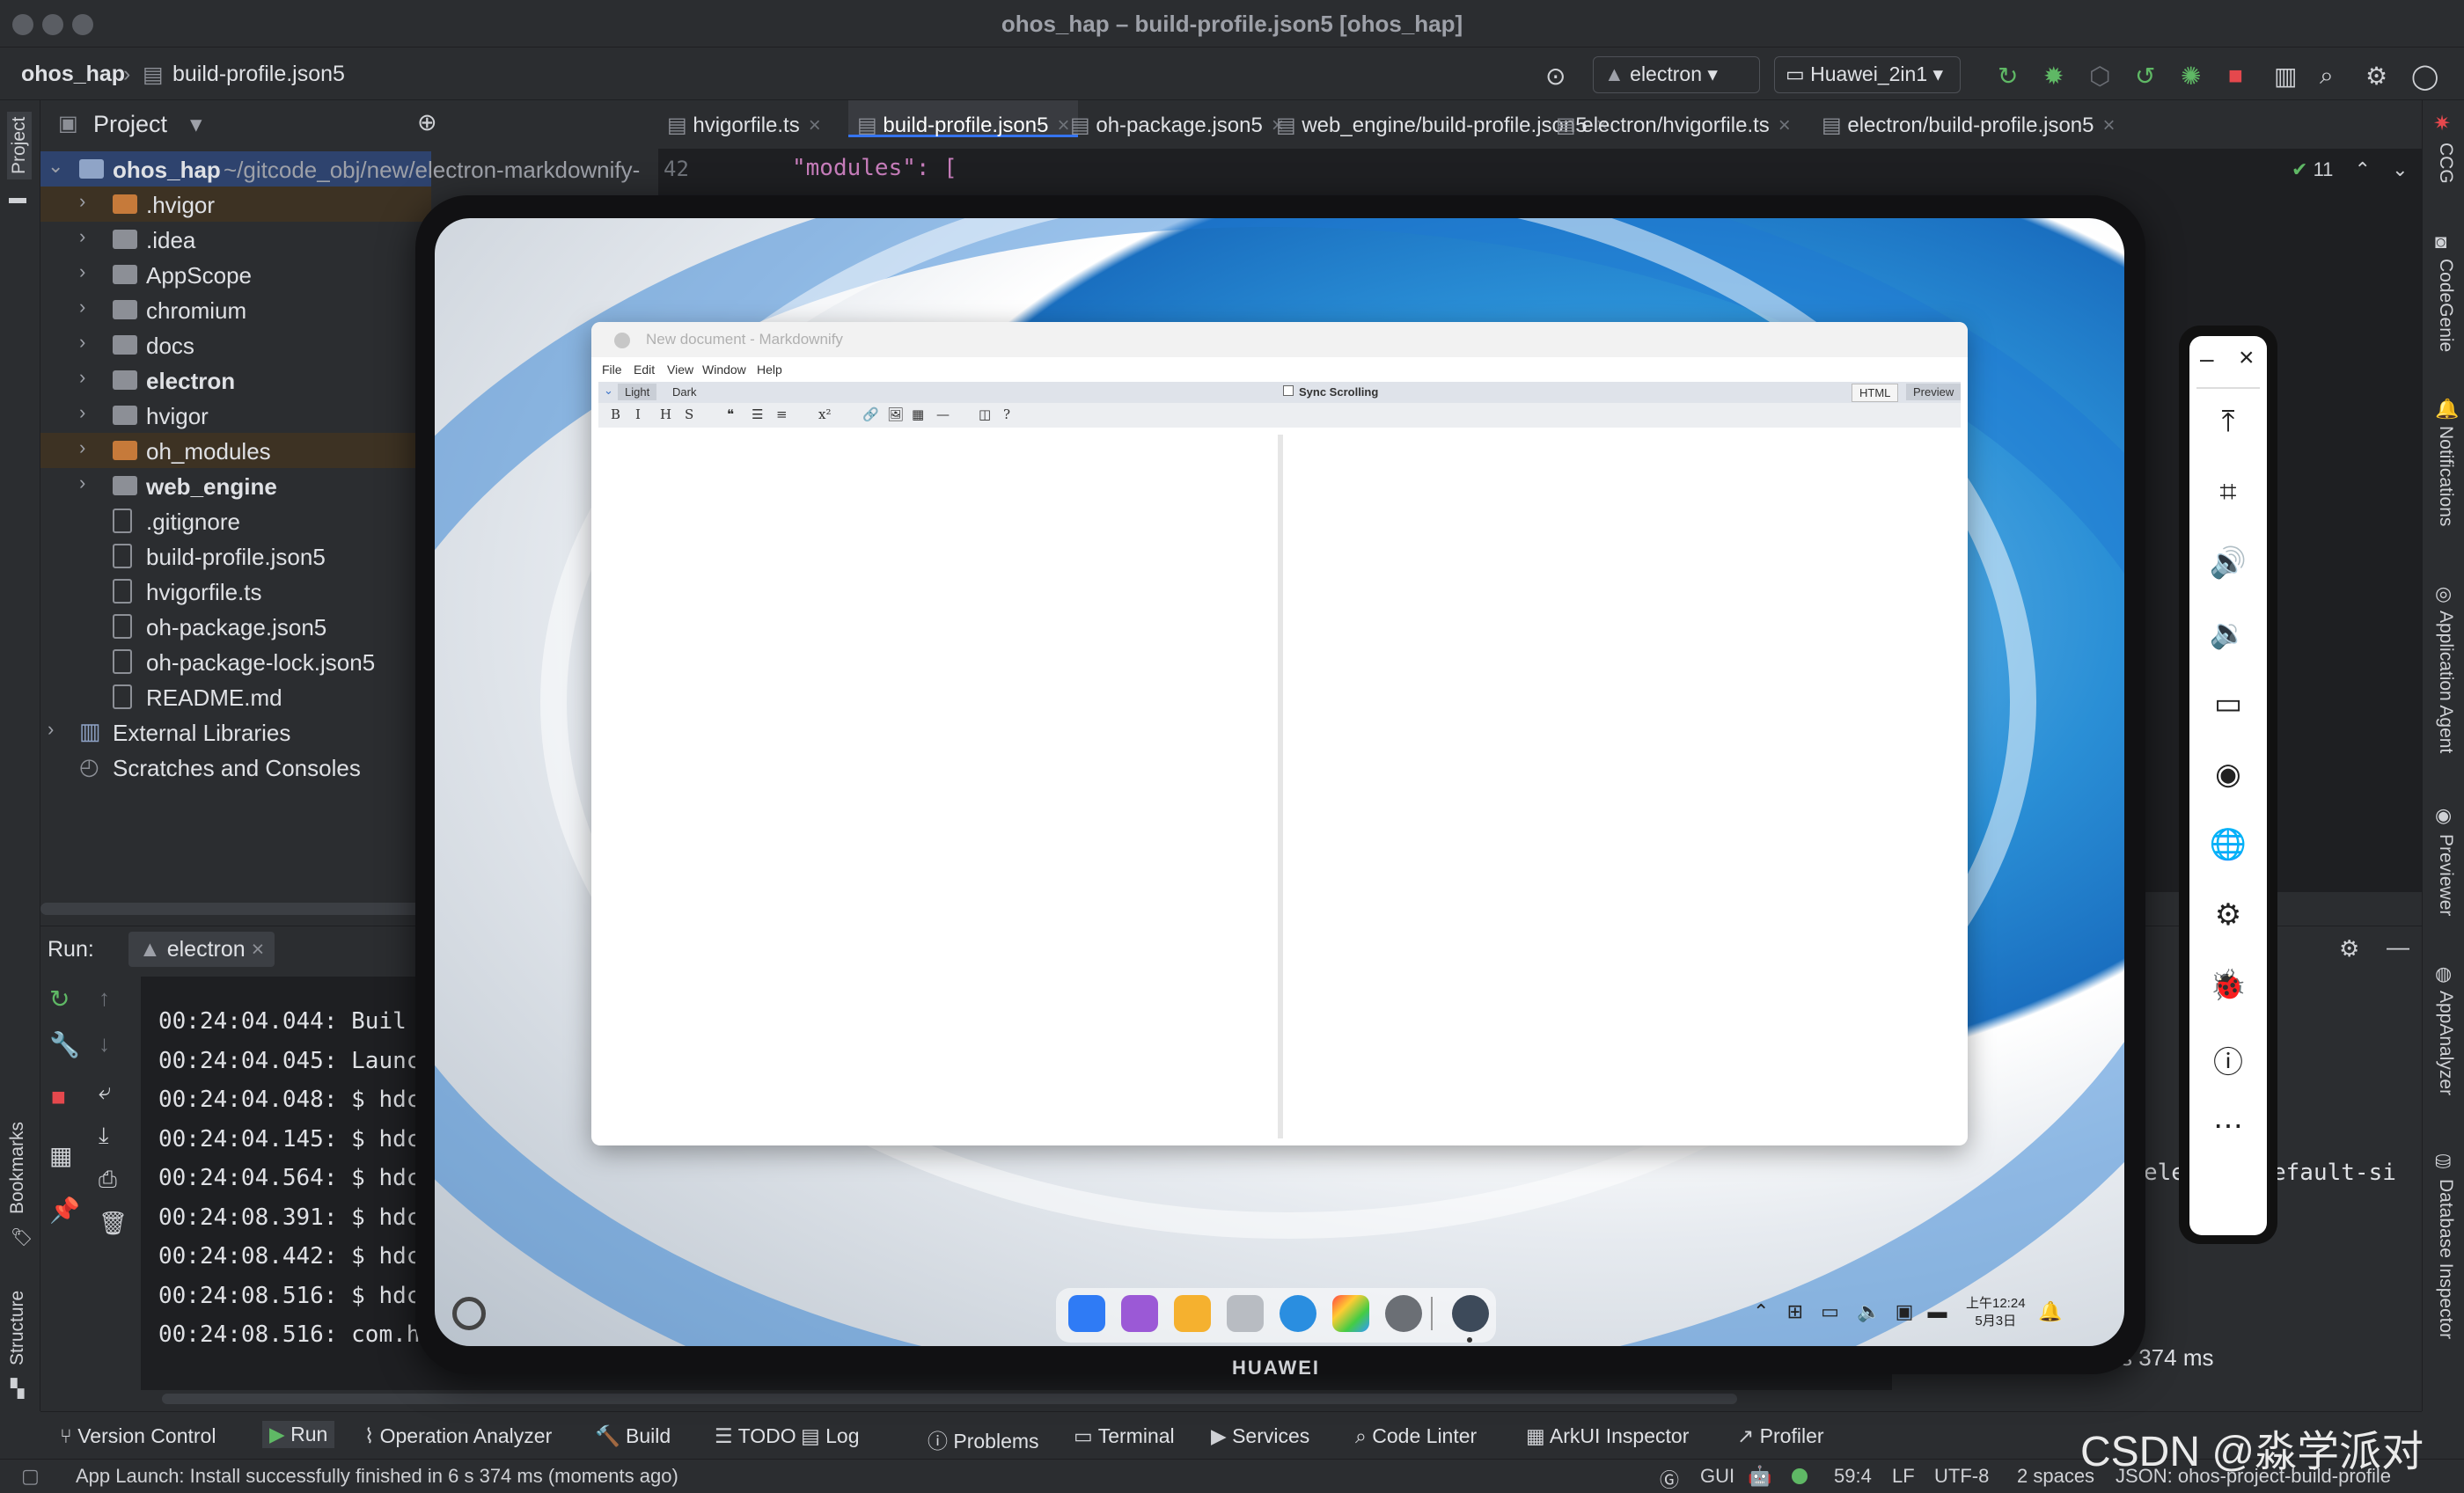 This screenshot has width=2464, height=1493. What do you see at coordinates (17, 1168) in the screenshot?
I see `bookmarks-tool-tab: Bookmarks` at bounding box center [17, 1168].